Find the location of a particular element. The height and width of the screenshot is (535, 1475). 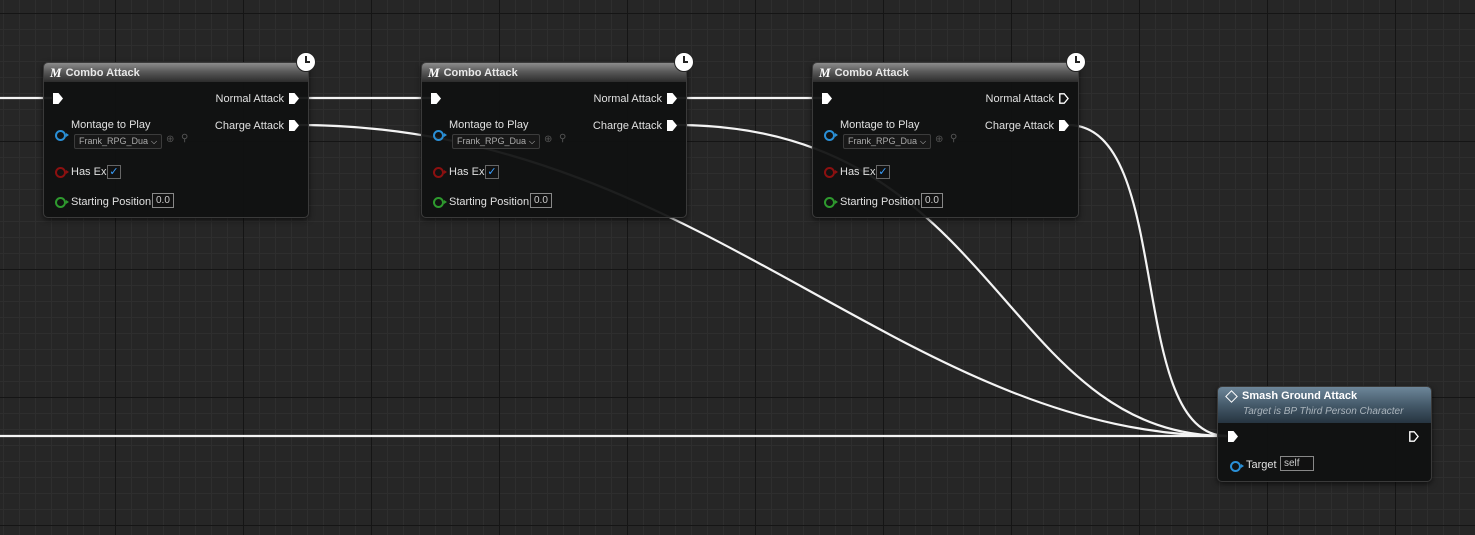

function-subtitle: Target is BP Third Person Character is located at coordinates (1323, 411).